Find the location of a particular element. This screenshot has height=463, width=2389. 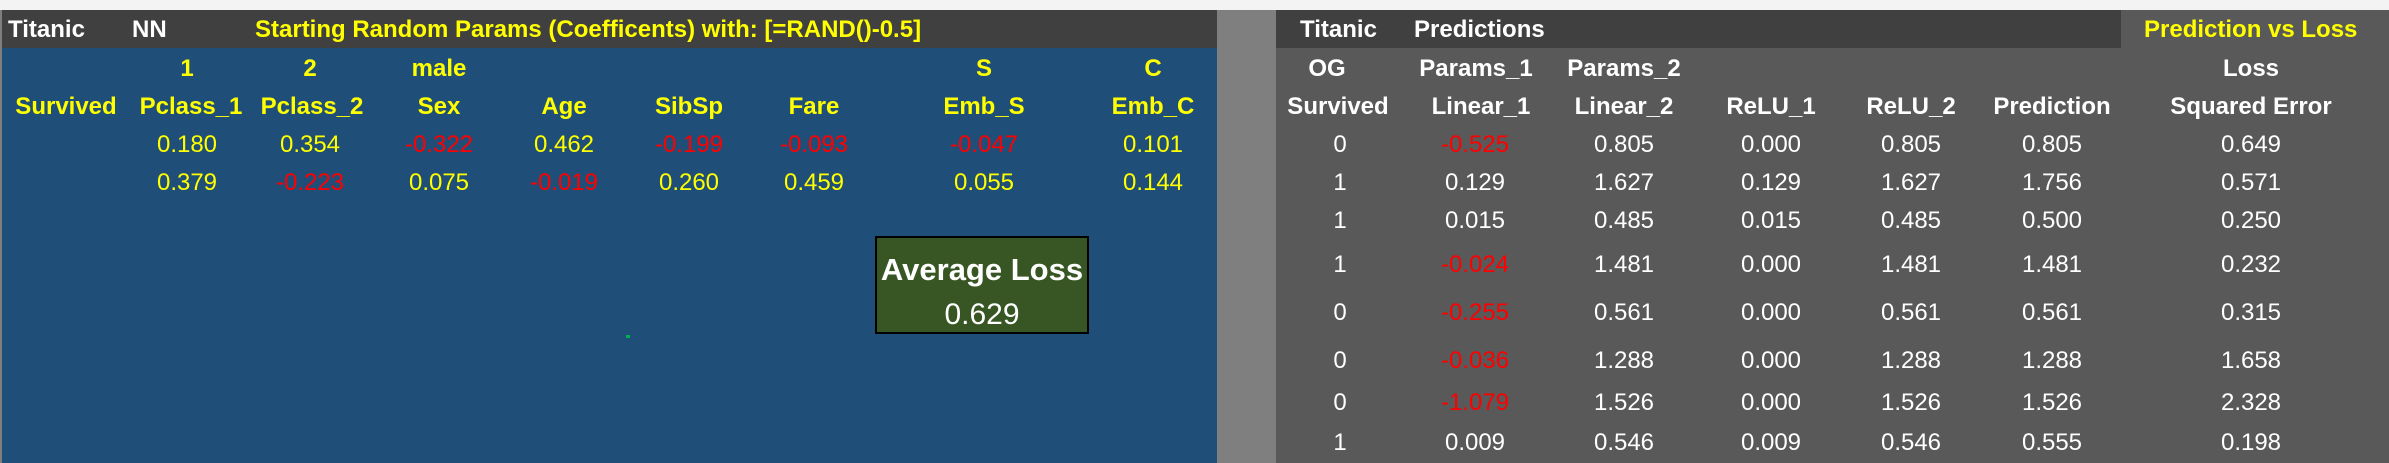

col-relu-2: ReLU_2 is located at coordinates (1911, 106).